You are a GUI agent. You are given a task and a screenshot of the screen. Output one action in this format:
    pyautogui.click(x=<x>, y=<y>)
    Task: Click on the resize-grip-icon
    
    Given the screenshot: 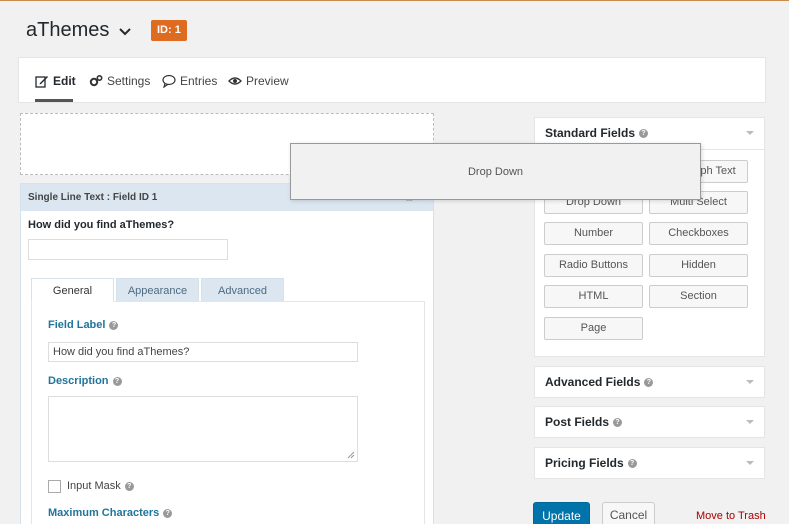 What is the action you would take?
    pyautogui.click(x=351, y=455)
    